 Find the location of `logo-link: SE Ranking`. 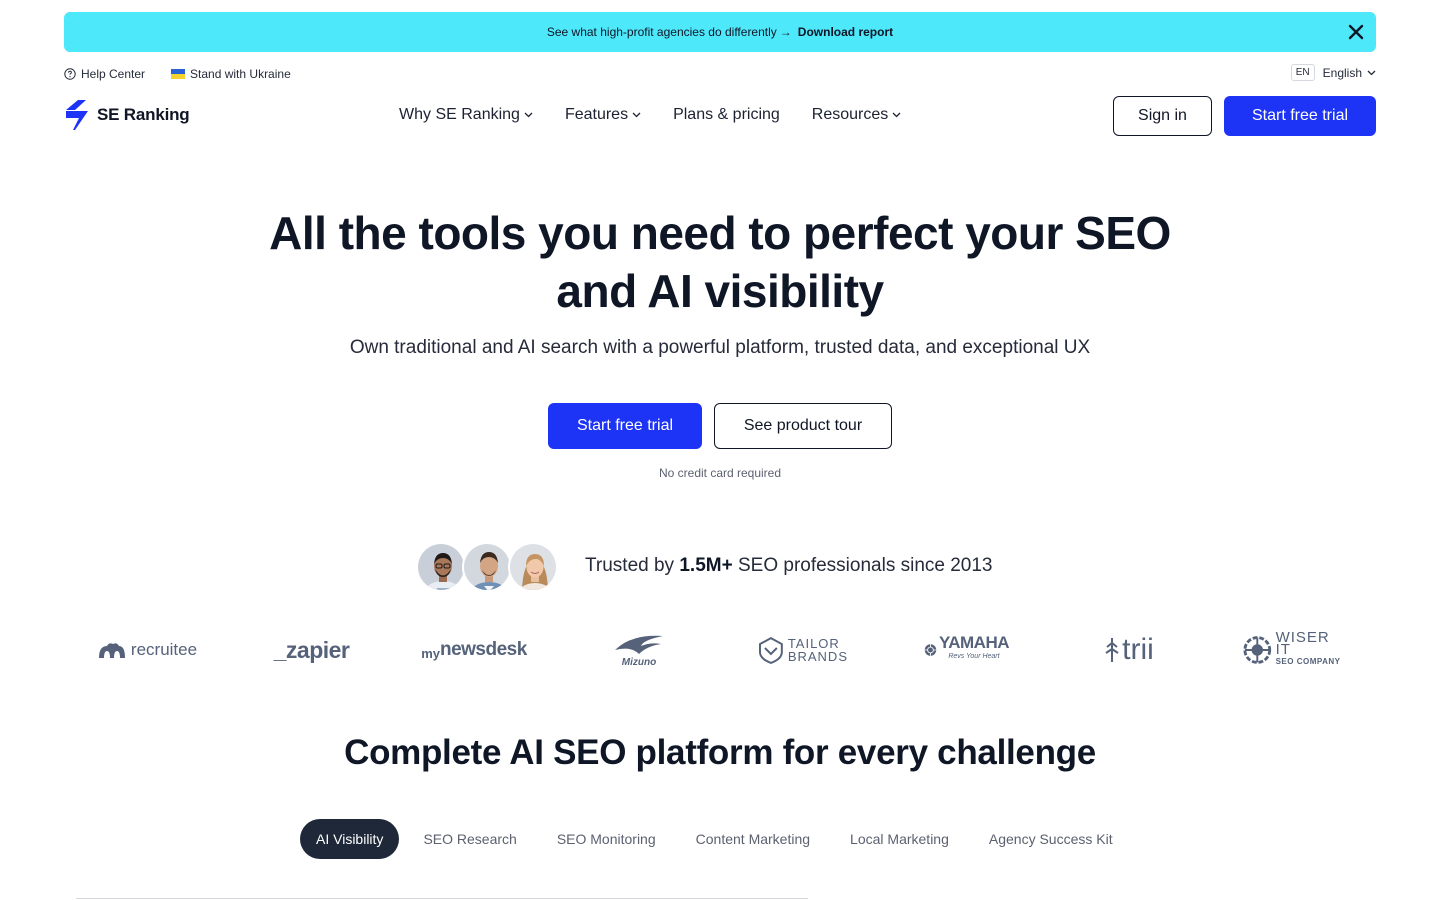

logo-link: SE Ranking is located at coordinates (127, 115).